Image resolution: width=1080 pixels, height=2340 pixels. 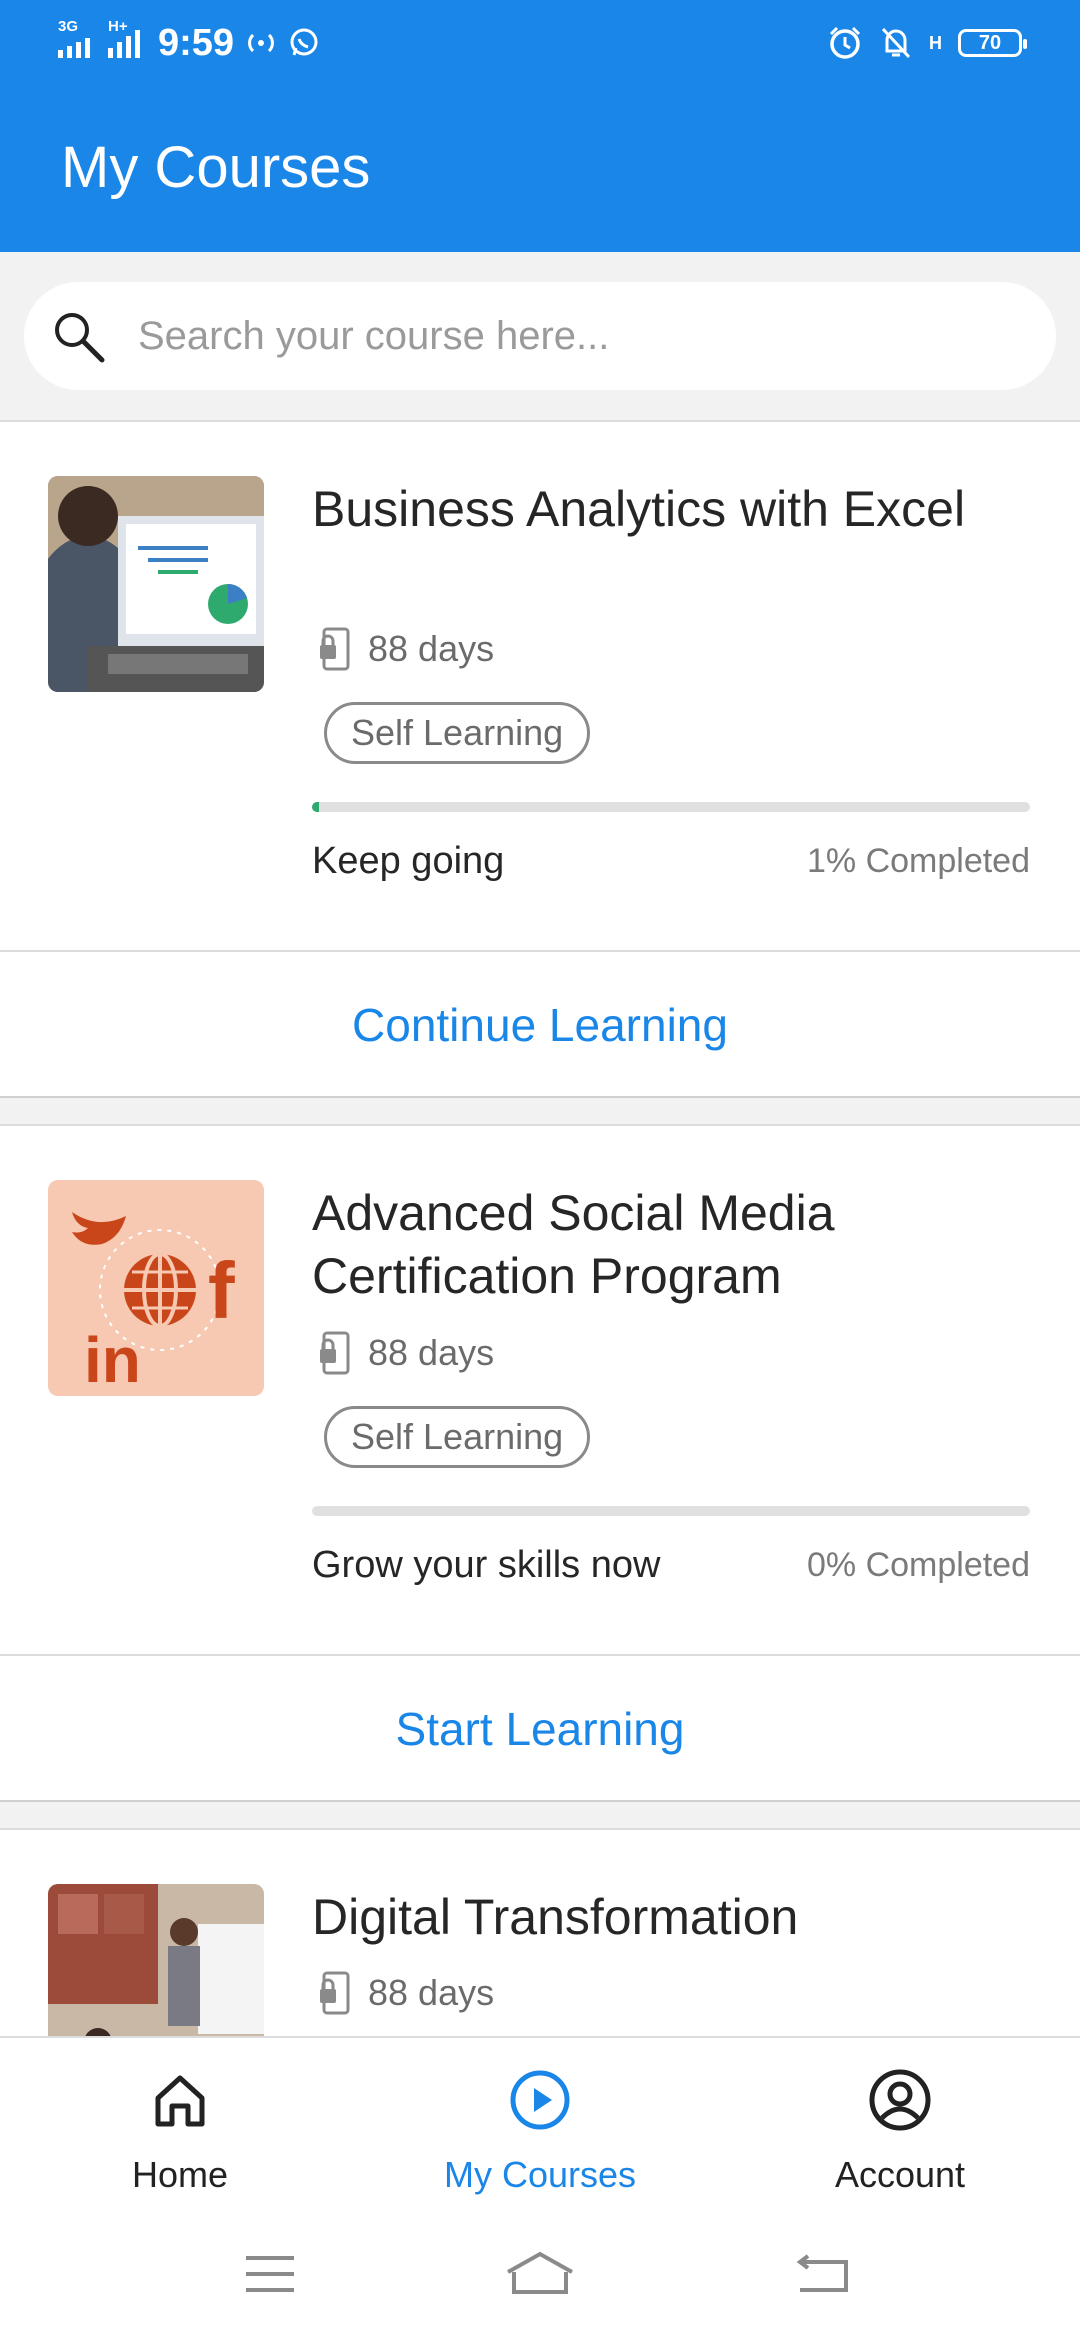 I want to click on bell-off-icon, so click(x=896, y=43).